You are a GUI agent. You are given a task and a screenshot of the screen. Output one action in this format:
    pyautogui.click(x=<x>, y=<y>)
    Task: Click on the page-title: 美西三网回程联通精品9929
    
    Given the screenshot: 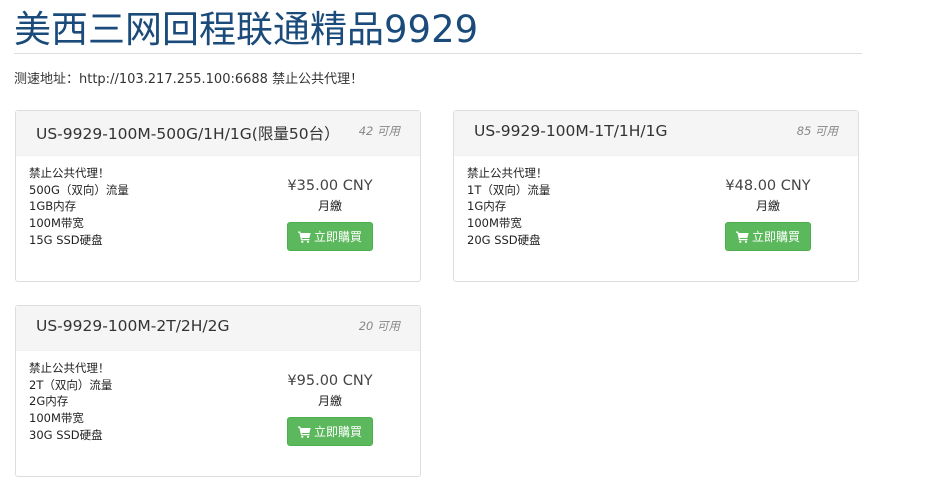 What is the action you would take?
    pyautogui.click(x=246, y=29)
    